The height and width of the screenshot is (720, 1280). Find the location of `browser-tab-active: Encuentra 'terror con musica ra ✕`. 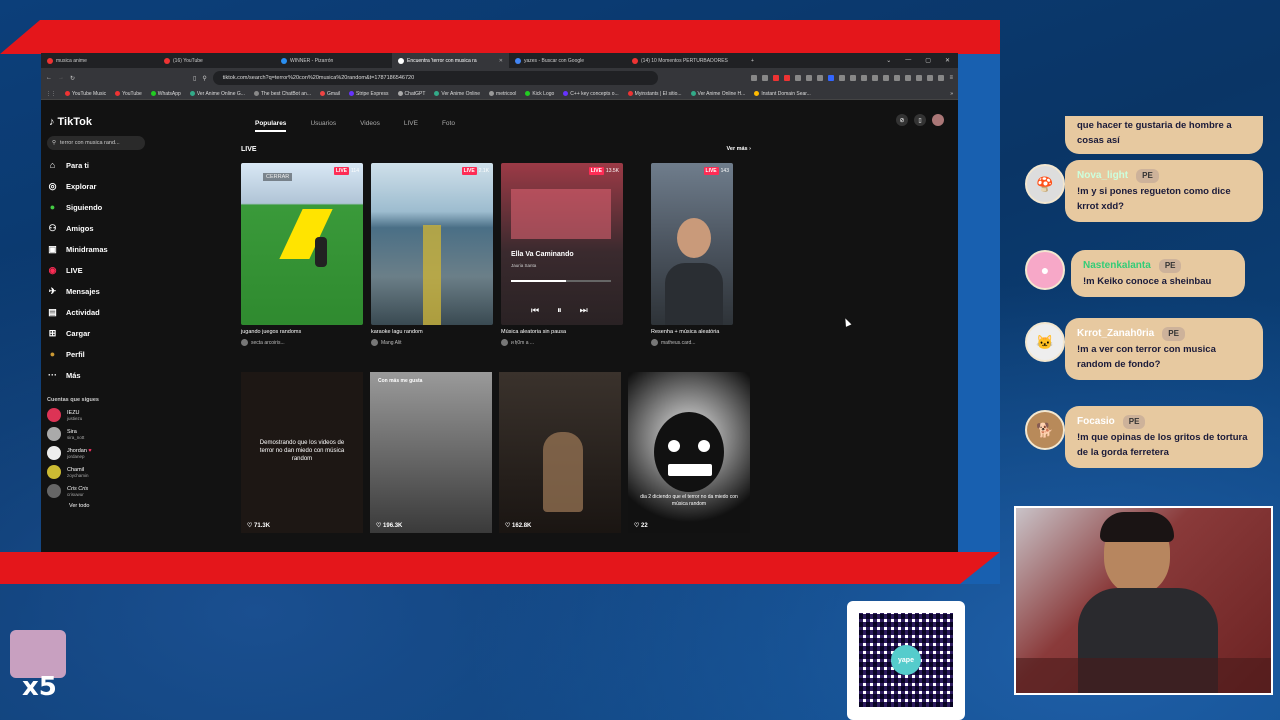

browser-tab-active: Encuentra 'terror con musica ra ✕ is located at coordinates (450, 60).